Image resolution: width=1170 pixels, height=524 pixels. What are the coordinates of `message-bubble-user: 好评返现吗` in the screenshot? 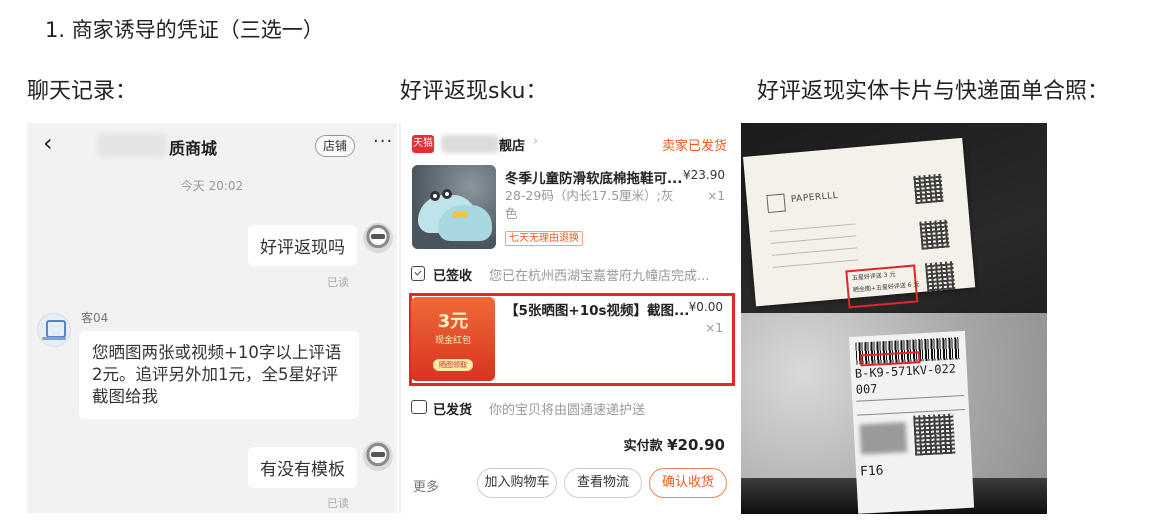 It's located at (302, 245).